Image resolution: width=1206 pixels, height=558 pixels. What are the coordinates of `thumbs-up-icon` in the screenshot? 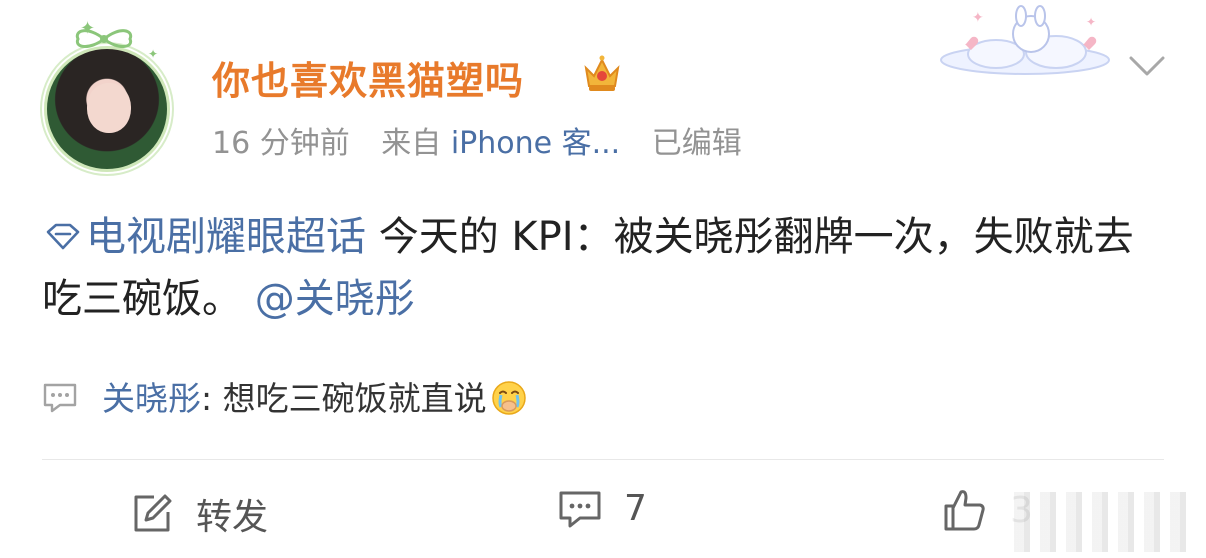 It's located at (964, 510).